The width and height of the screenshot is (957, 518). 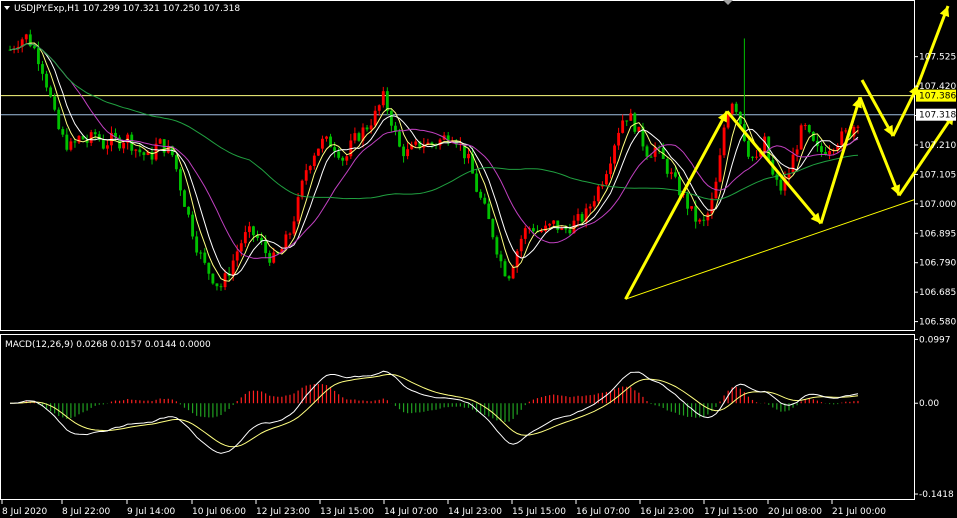 What do you see at coordinates (24, 512) in the screenshot?
I see `time-tick-label: 8 Jul 2020` at bounding box center [24, 512].